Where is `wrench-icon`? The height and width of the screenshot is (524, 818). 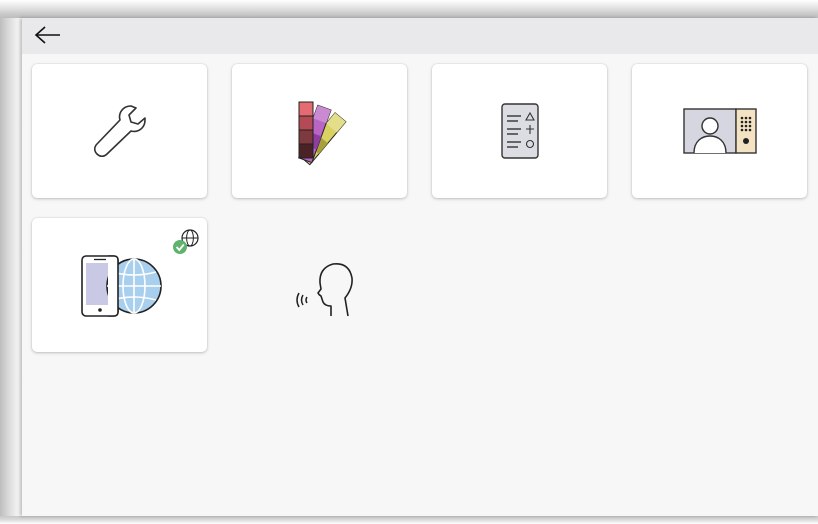 wrench-icon is located at coordinates (119, 131).